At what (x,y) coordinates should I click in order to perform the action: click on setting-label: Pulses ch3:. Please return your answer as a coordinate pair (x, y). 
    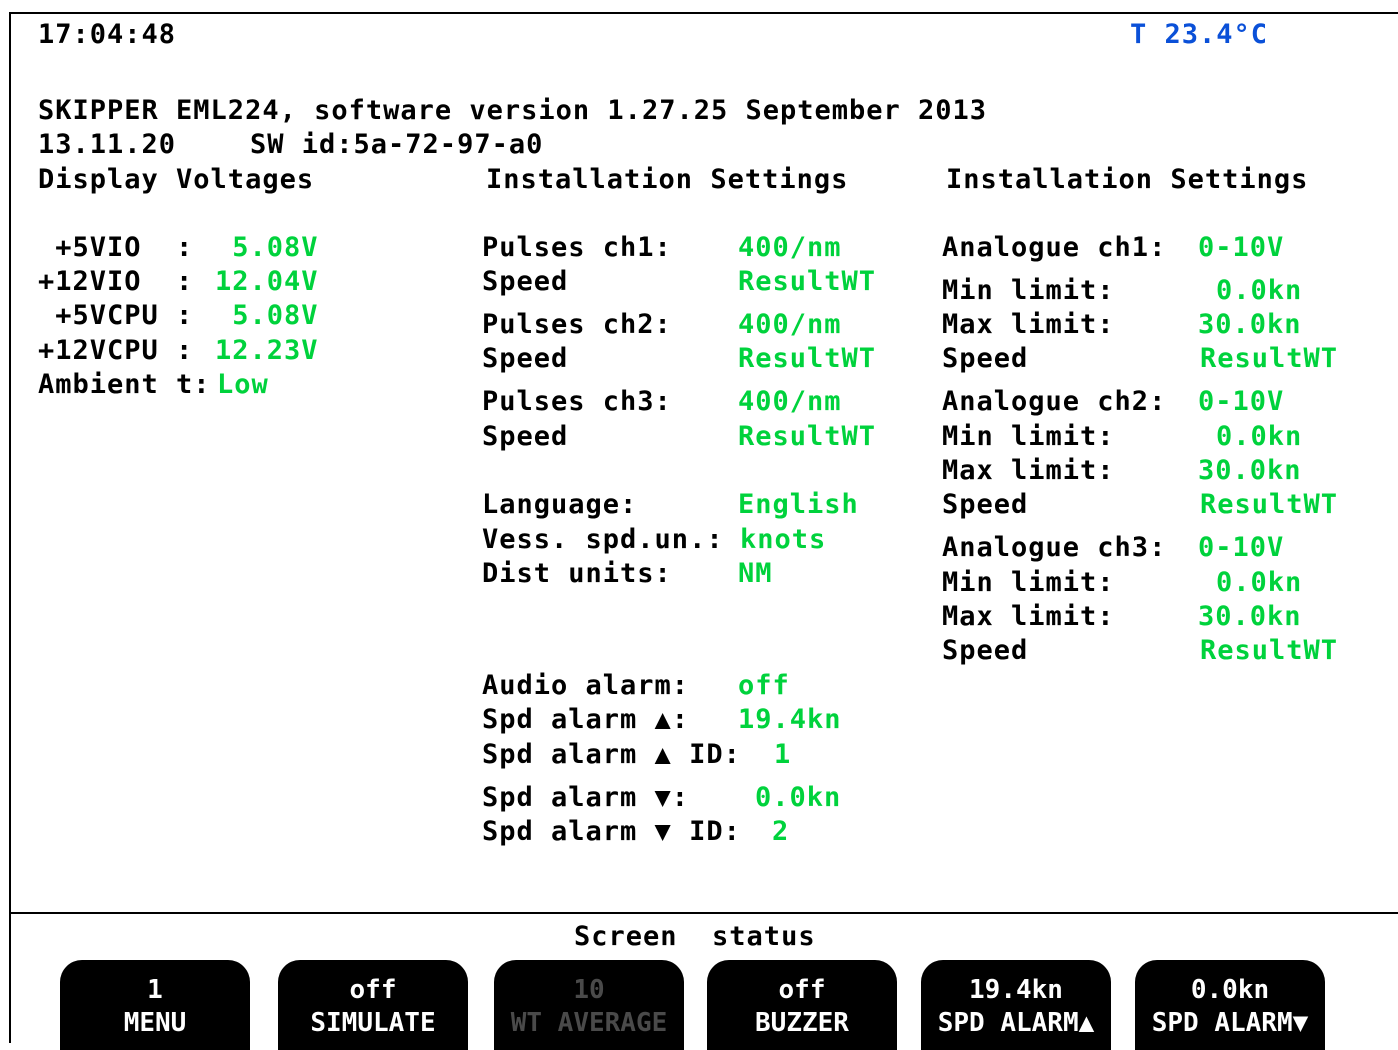
    Looking at the image, I should click on (577, 401).